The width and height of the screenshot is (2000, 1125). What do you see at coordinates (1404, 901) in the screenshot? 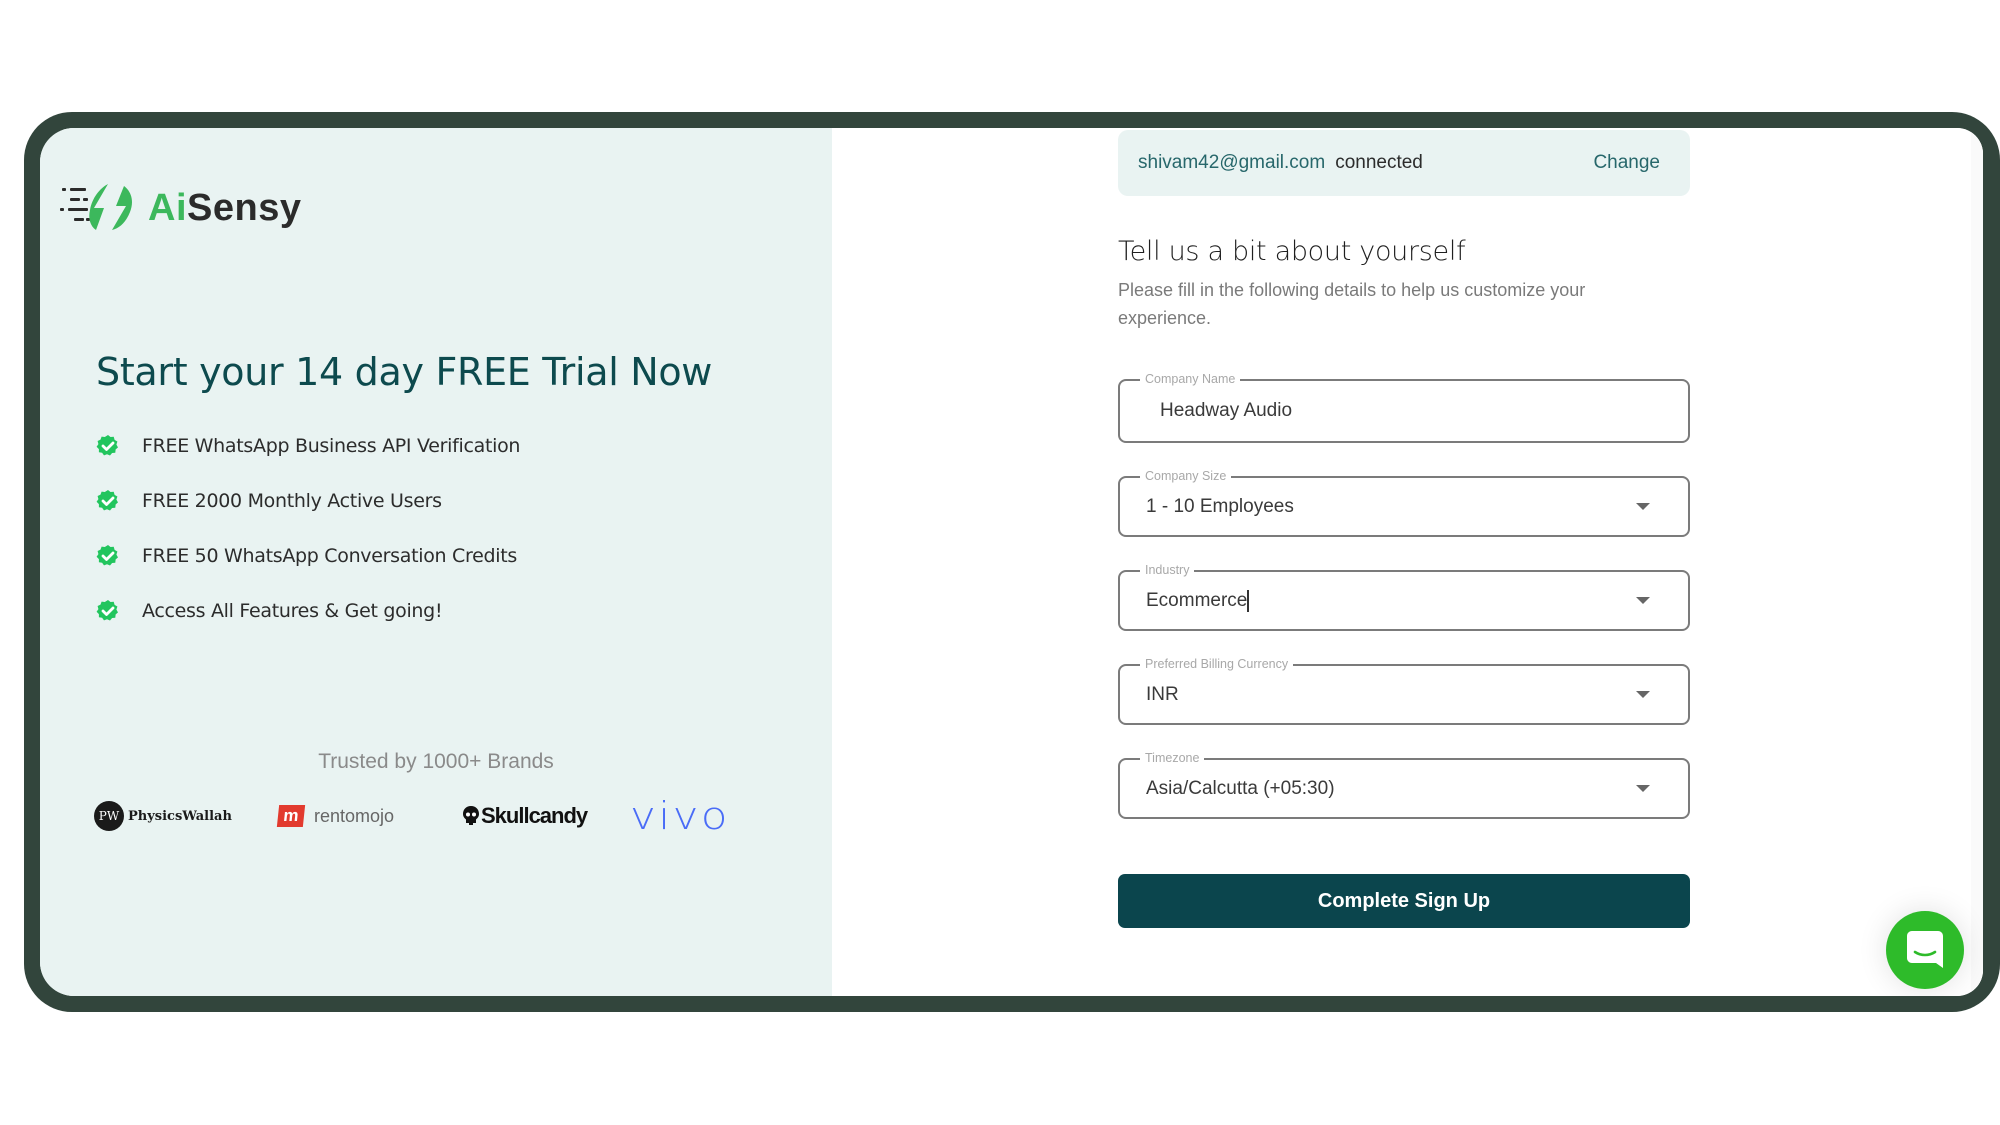
I see `complete-signup-button: Complete Sign Up` at bounding box center [1404, 901].